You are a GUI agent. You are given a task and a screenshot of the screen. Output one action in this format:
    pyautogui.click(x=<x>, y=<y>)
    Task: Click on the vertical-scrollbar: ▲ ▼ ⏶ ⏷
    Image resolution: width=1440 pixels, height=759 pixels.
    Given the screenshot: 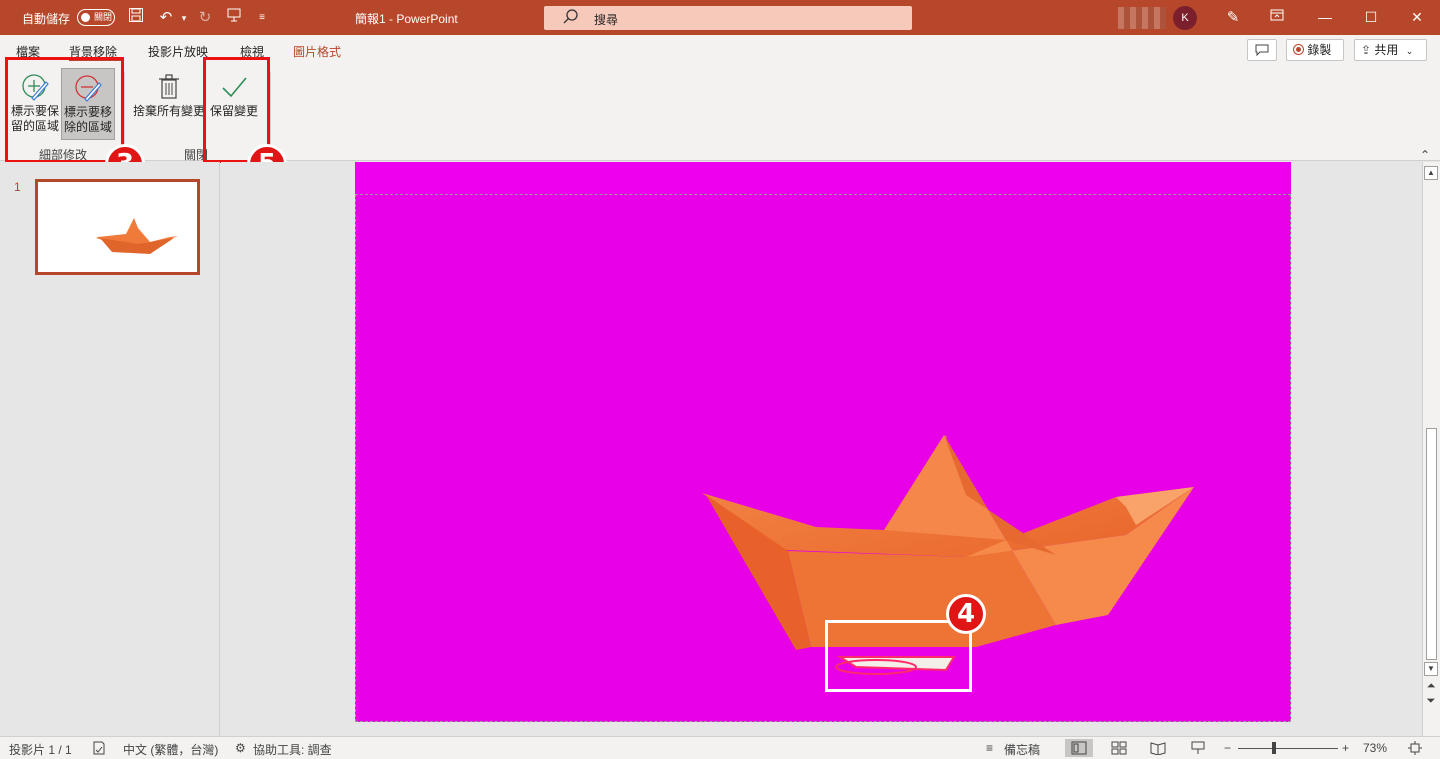 What is the action you would take?
    pyautogui.click(x=1431, y=449)
    